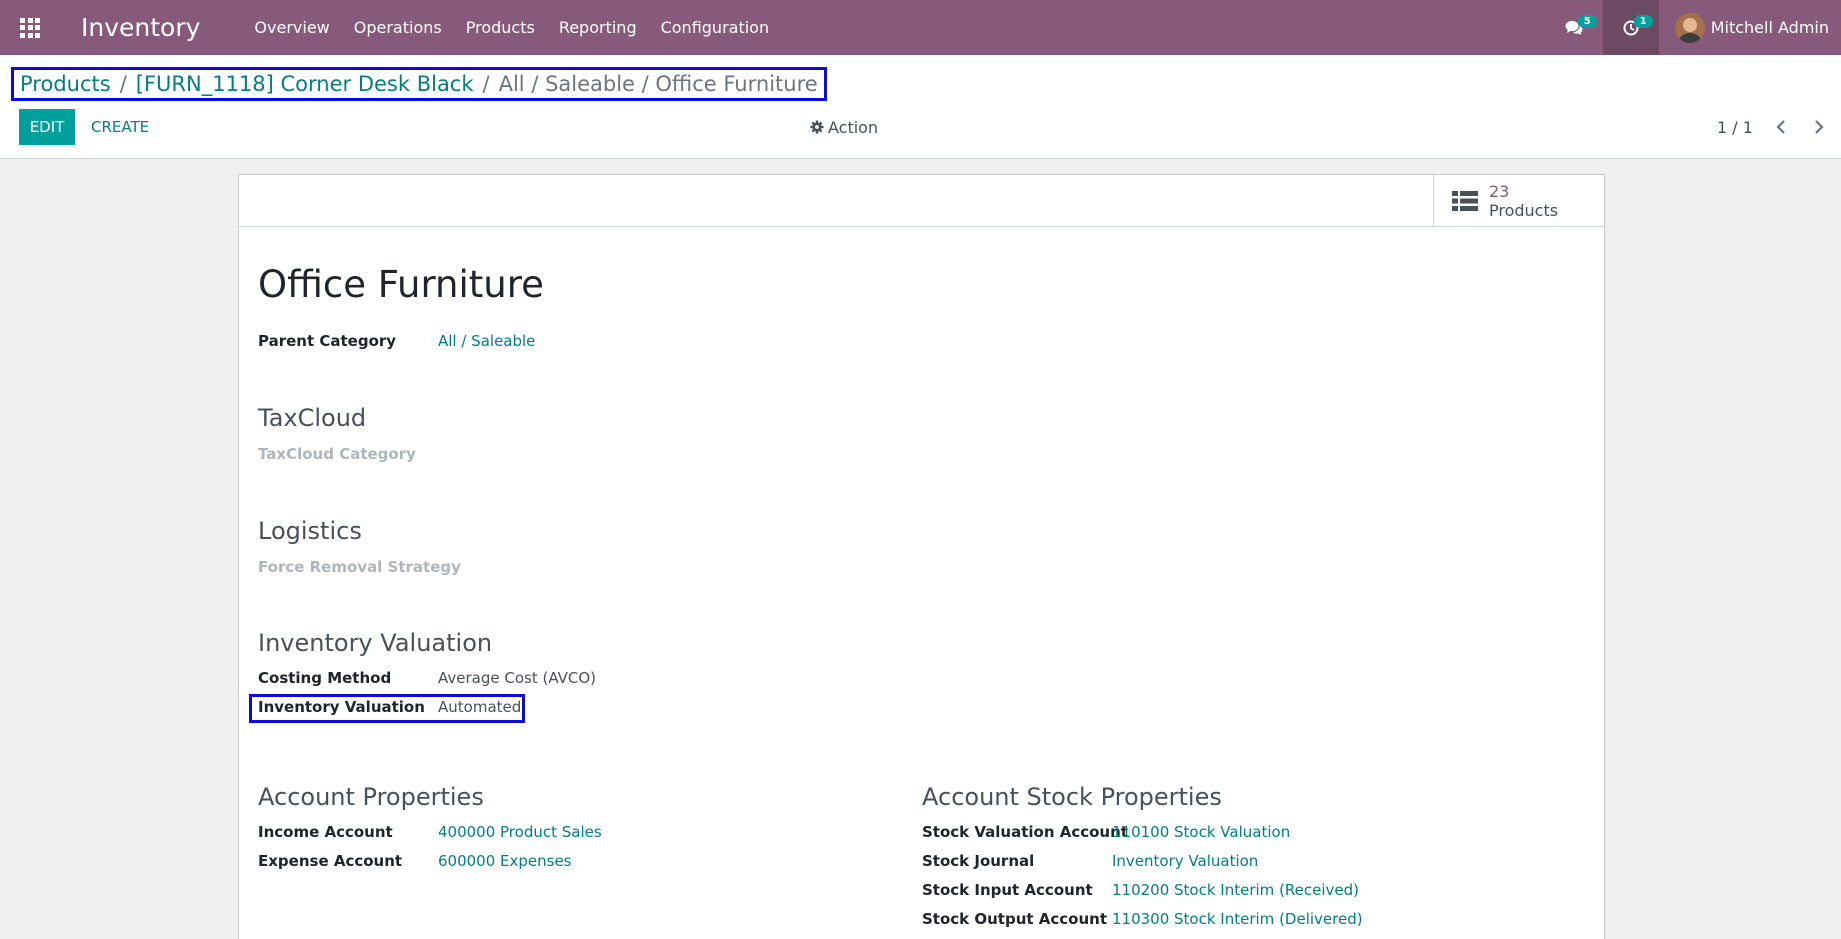 The image size is (1841, 939). I want to click on avatar, so click(1689, 27).